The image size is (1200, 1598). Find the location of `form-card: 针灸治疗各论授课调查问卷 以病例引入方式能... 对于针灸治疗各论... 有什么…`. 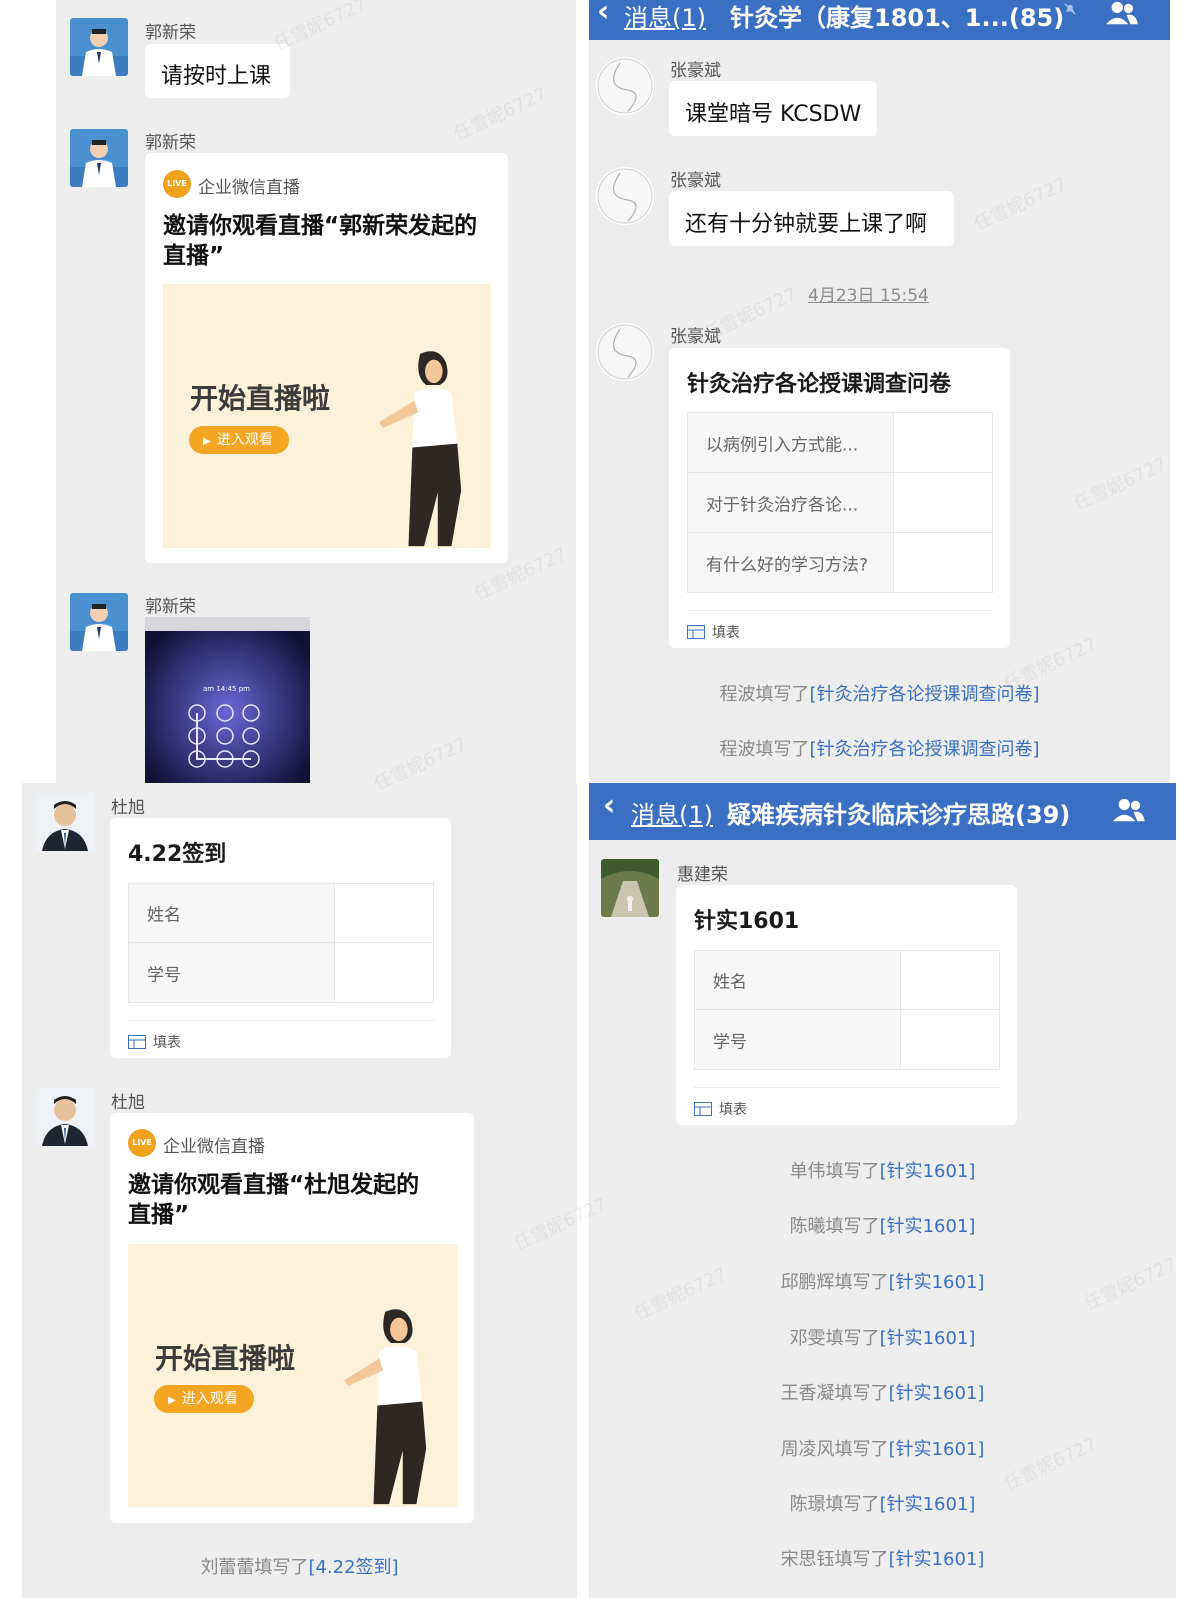

form-card: 针灸治疗各论授课调查问卷 以病例引入方式能... 对于针灸治疗各论... 有什么… is located at coordinates (839, 498).